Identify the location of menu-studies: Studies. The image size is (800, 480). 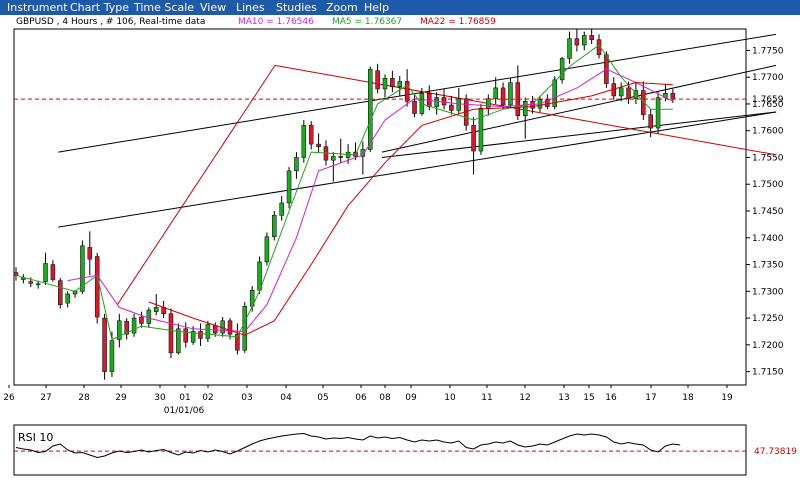
(296, 7).